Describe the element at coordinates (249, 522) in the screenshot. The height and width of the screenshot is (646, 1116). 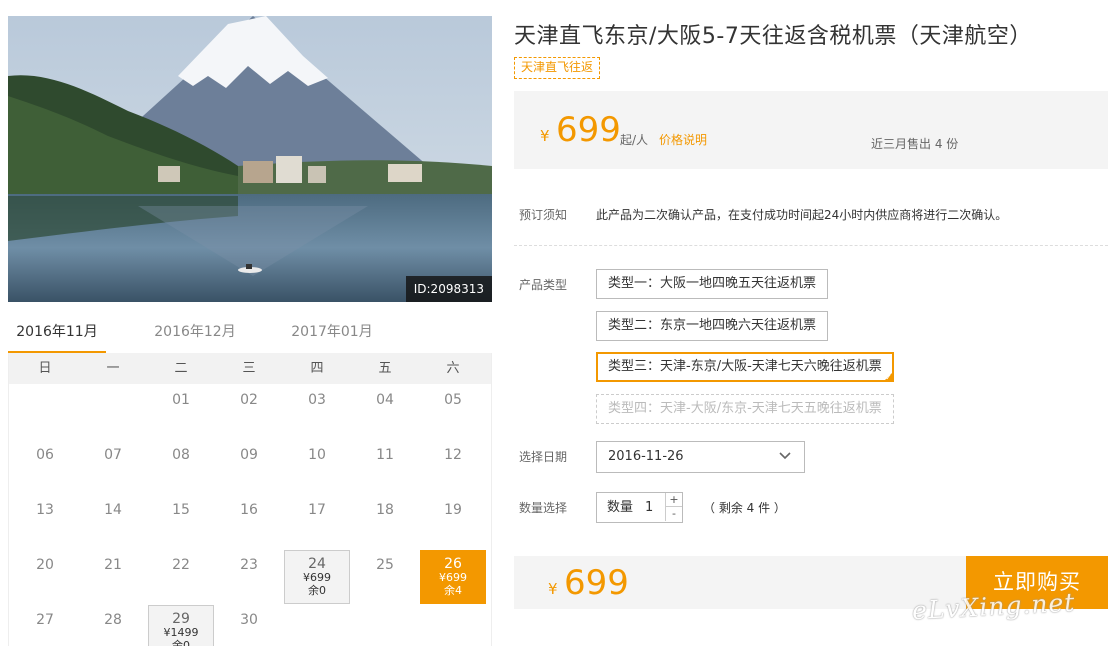
I see `calendar-day: 16` at that location.